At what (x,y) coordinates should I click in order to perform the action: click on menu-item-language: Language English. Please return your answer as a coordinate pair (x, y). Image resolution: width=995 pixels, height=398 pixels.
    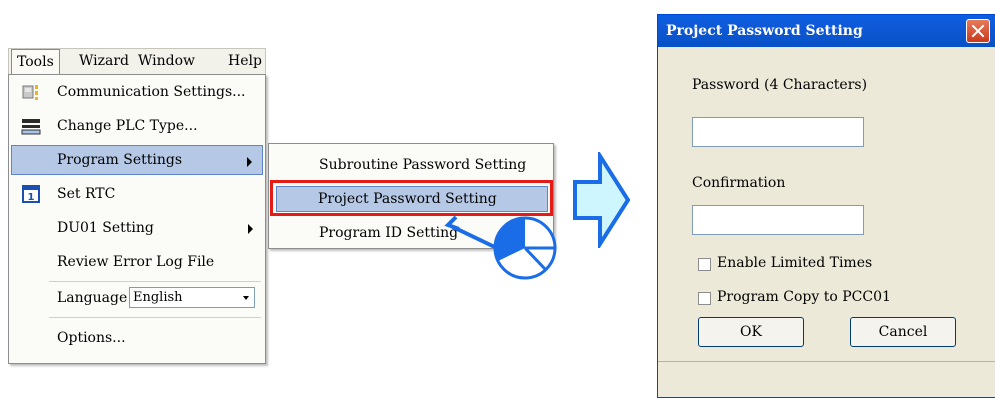
    Looking at the image, I should click on (137, 298).